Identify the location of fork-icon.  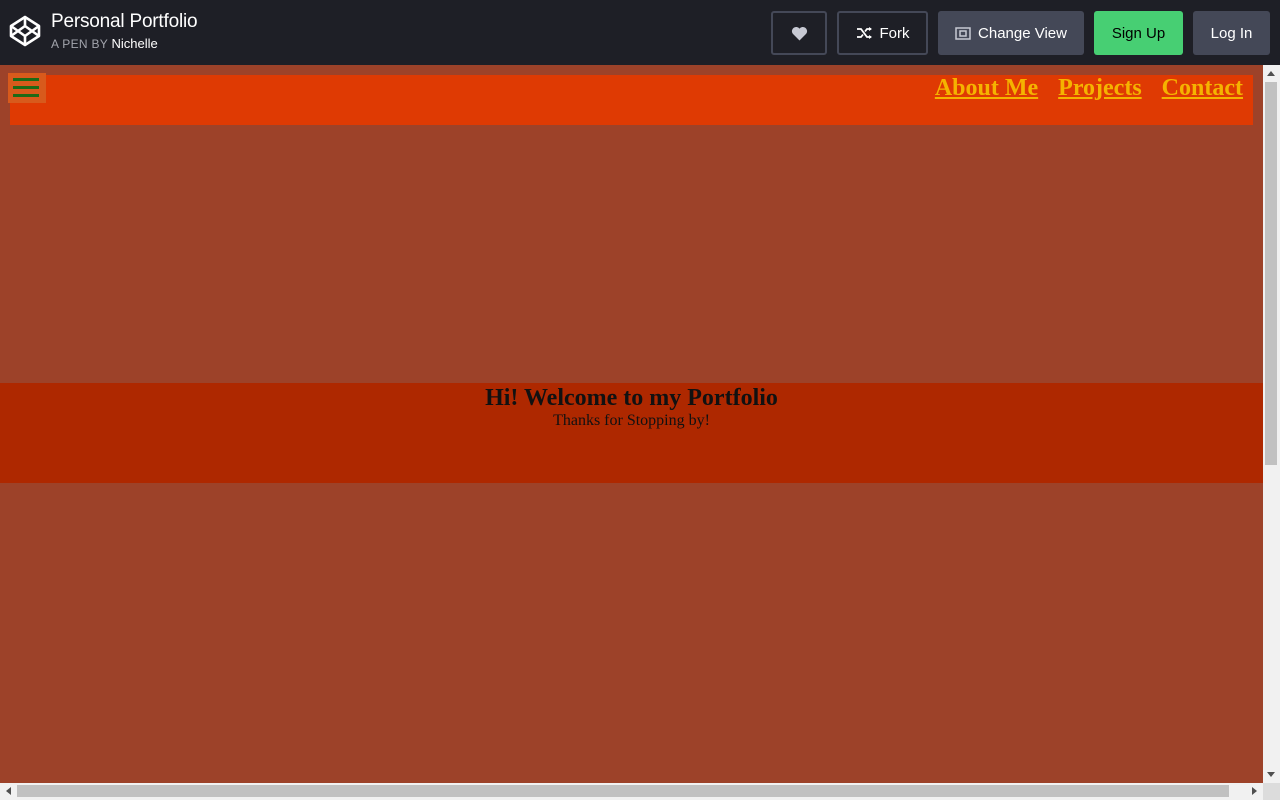
(864, 33).